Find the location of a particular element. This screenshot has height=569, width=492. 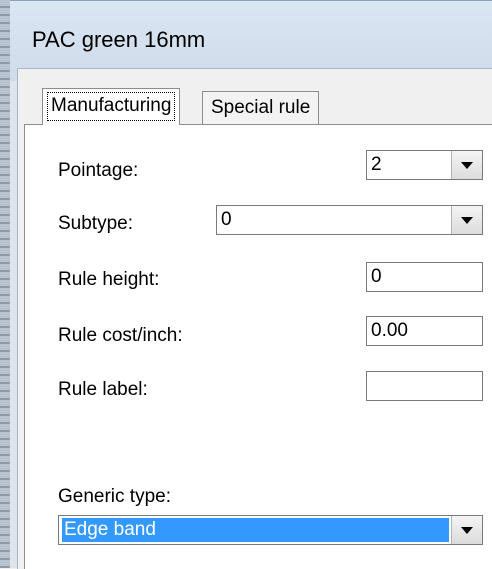

rule-label-field is located at coordinates (424, 386).